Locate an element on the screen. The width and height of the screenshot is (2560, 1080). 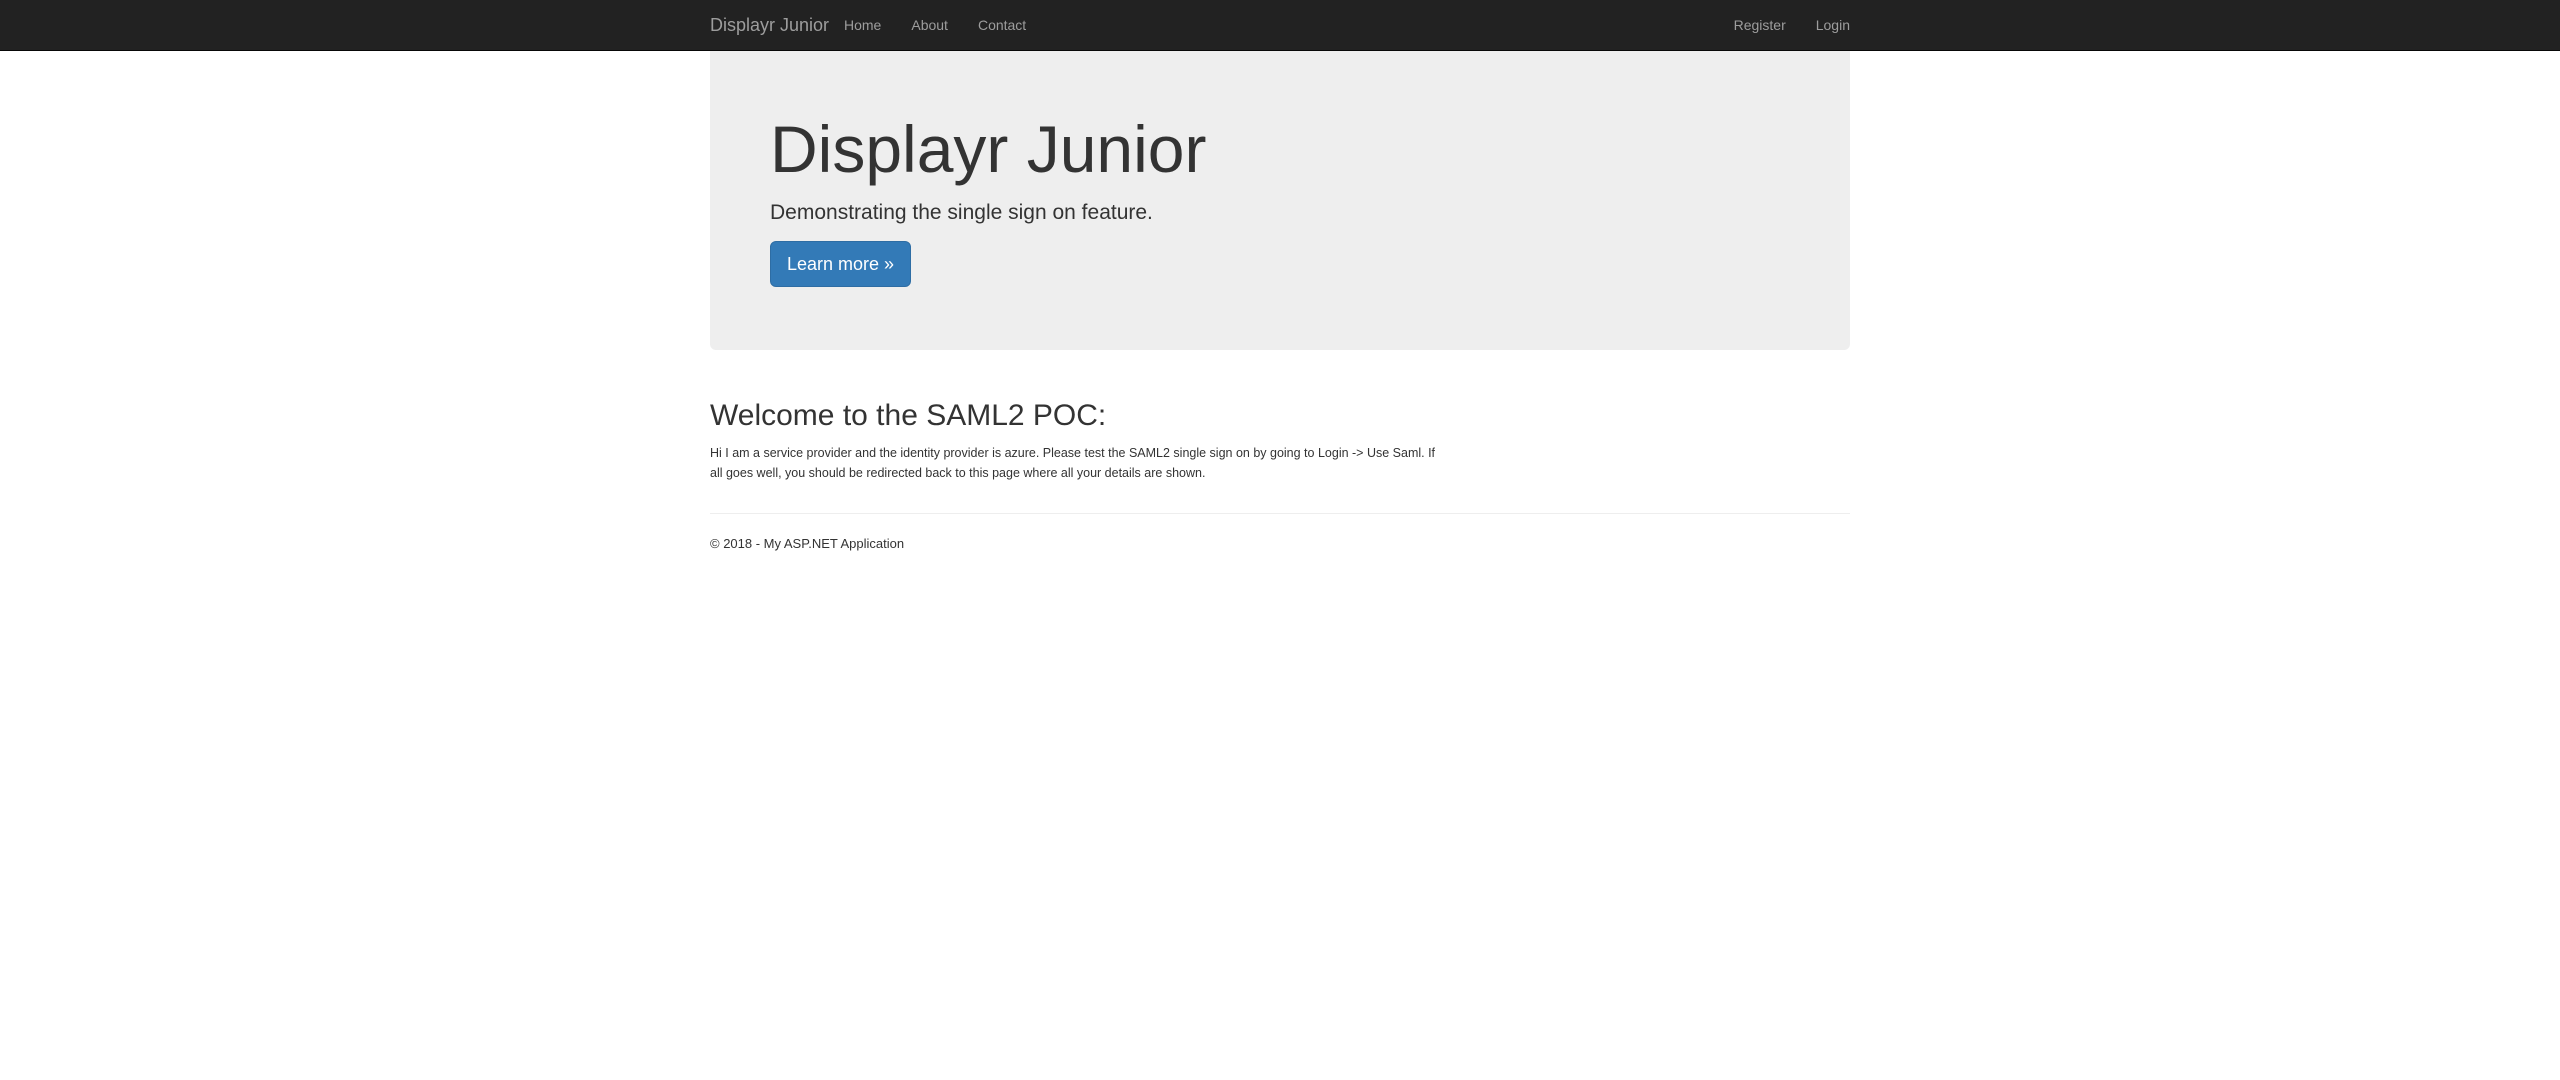
nav-item-contact: Contact is located at coordinates (1017, 25).